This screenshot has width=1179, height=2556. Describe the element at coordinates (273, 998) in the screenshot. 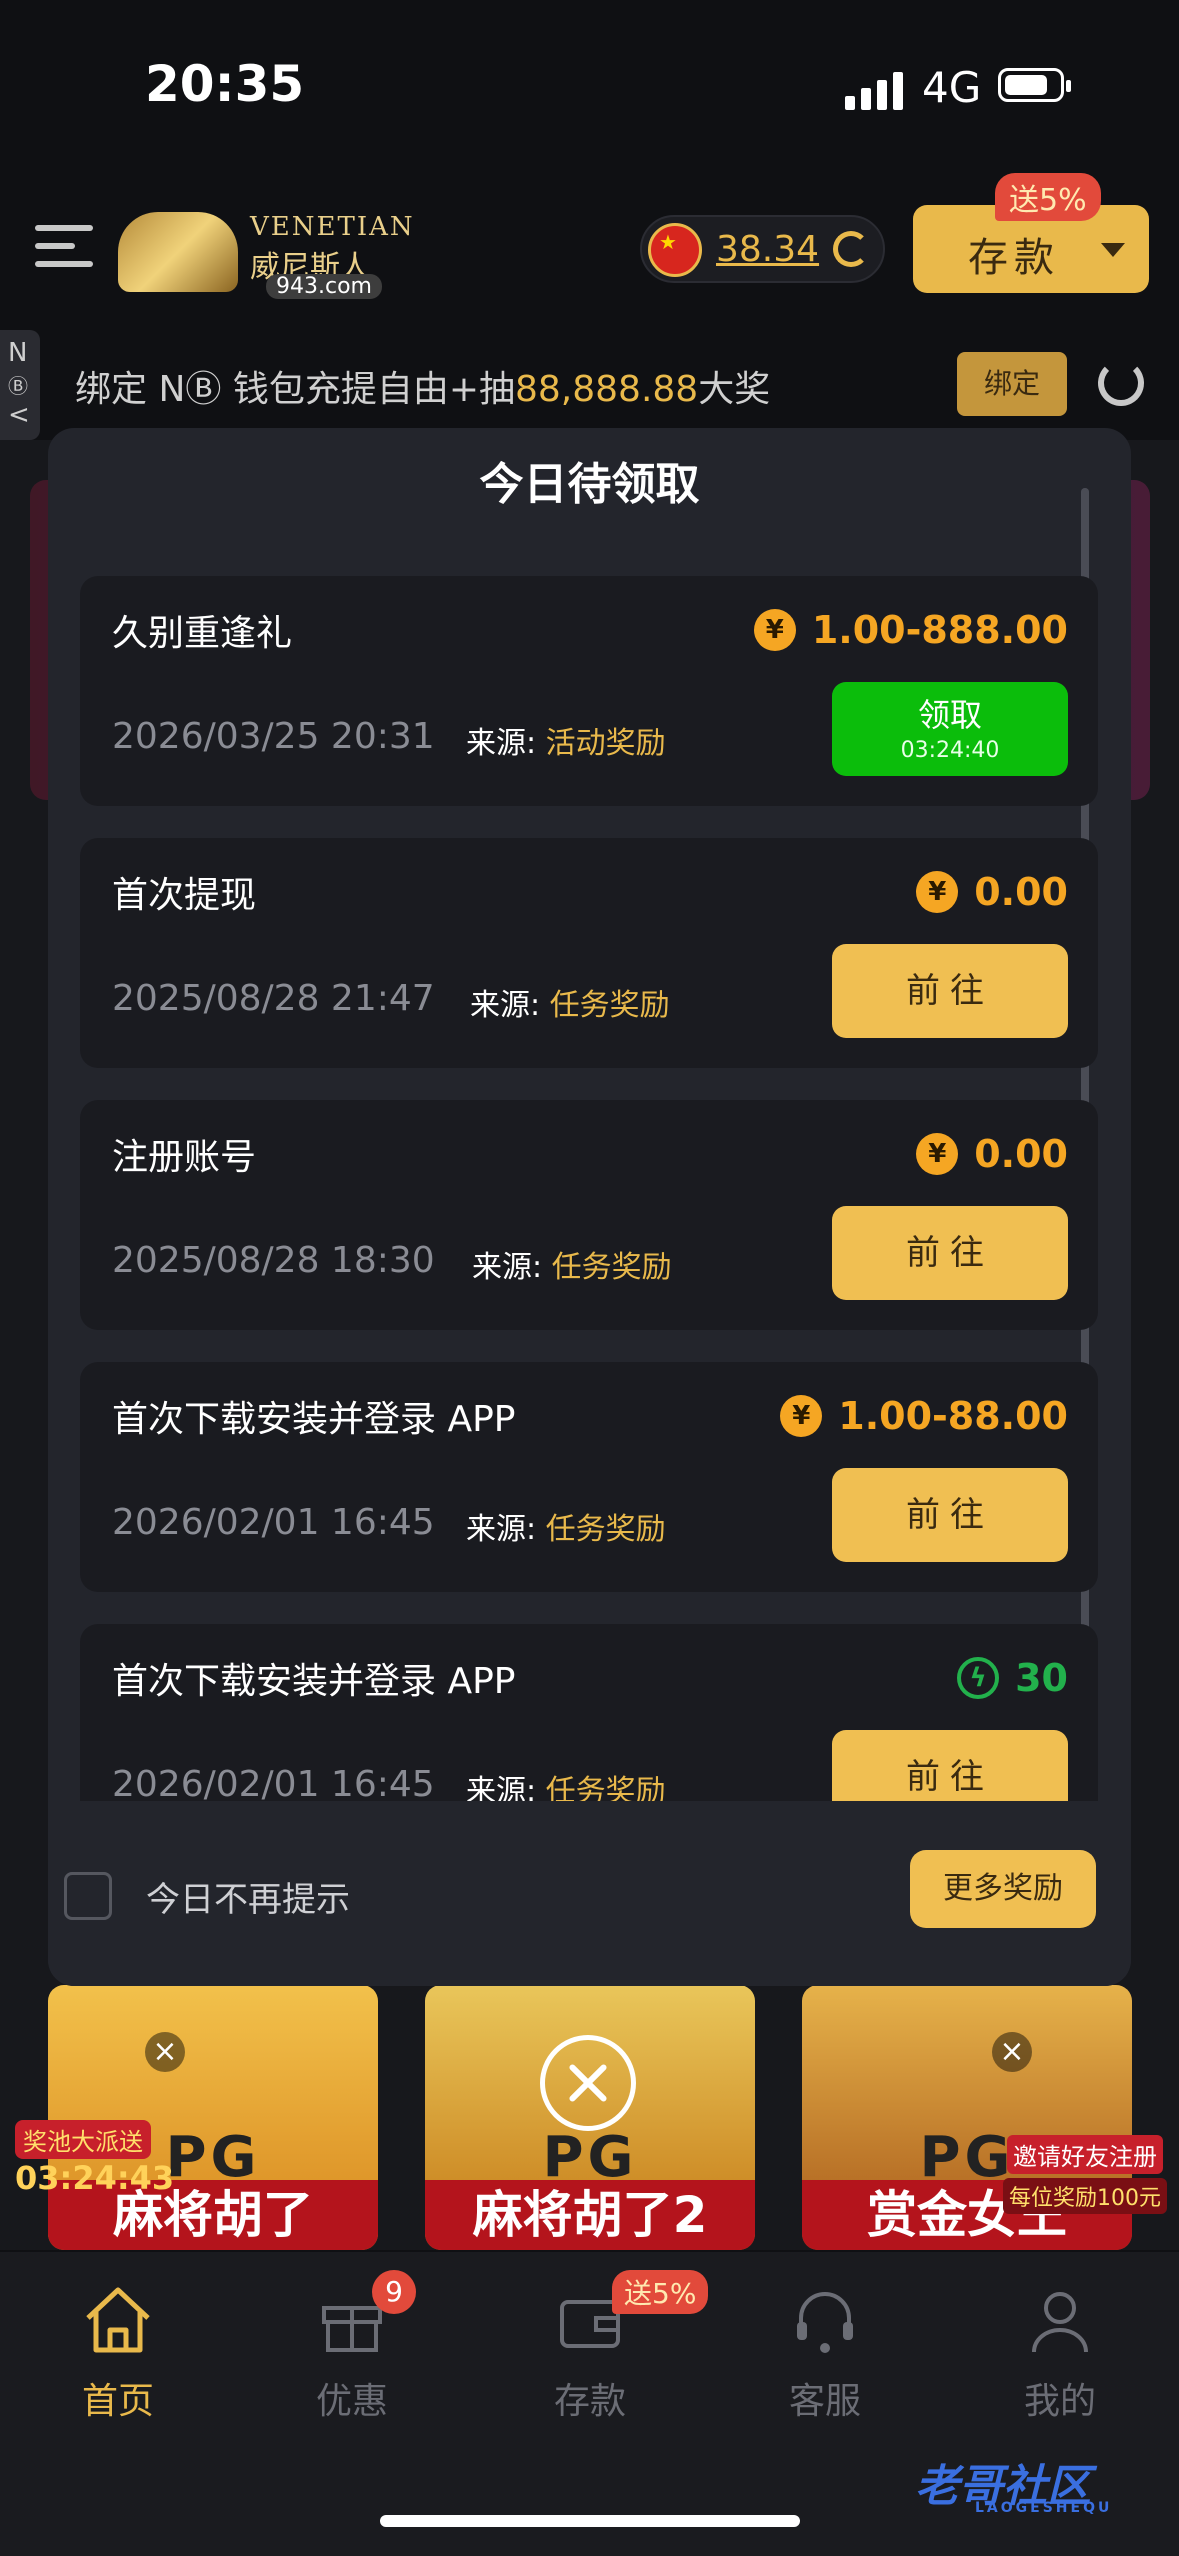

I see `reward-date: 2025/08/28 21:47` at that location.